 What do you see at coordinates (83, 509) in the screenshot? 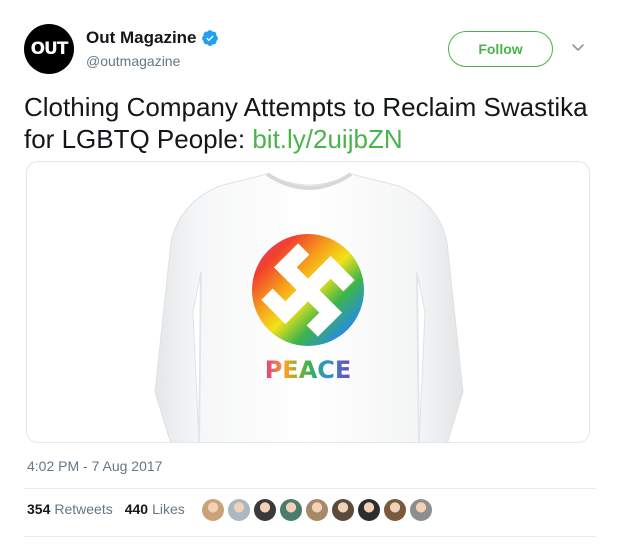
I see `retweets-label: Retweets` at bounding box center [83, 509].